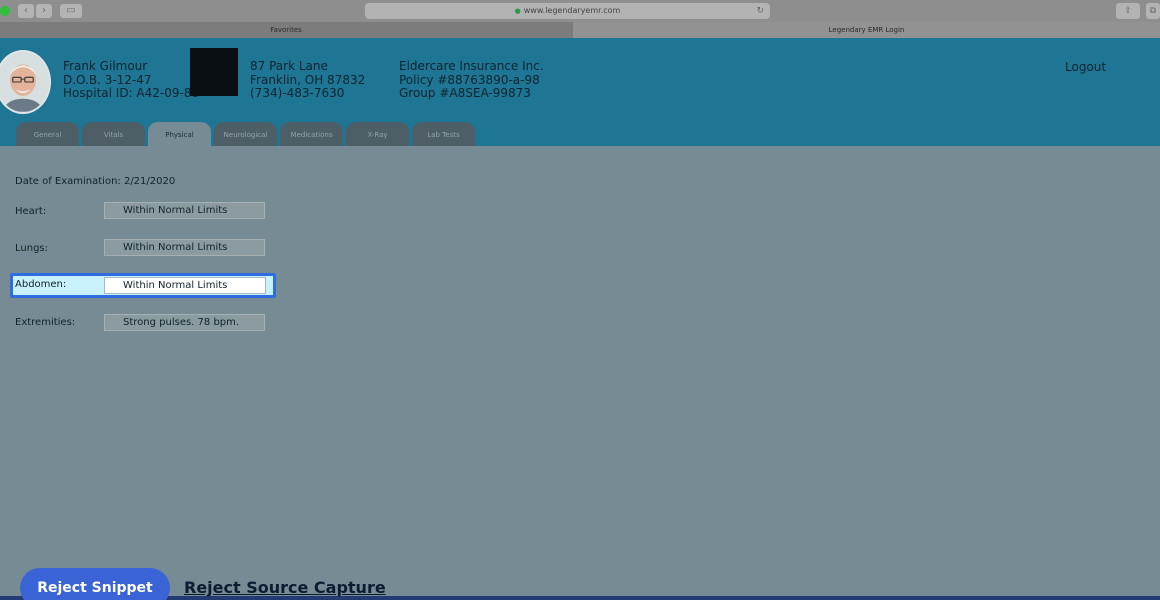 This screenshot has width=1160, height=600. Describe the element at coordinates (107, 79) in the screenshot. I see `patient-dob: D.O.B. 3-12-47` at that location.